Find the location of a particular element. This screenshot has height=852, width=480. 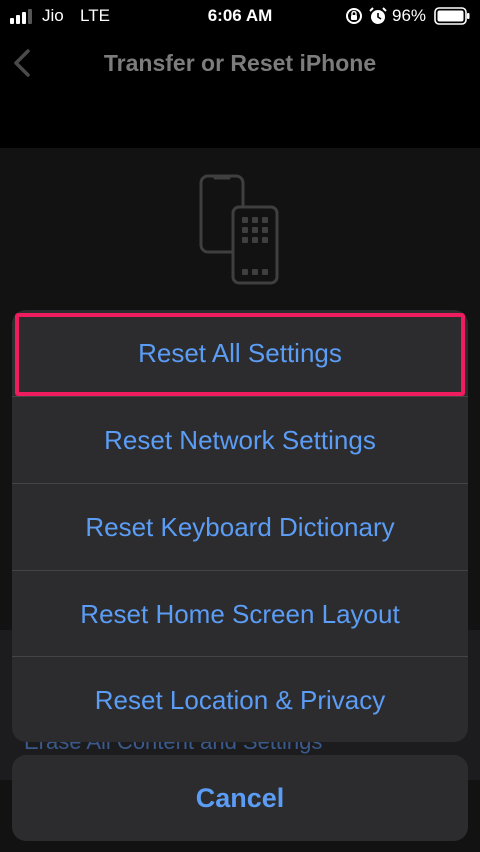

status-bar: Jio LTE 6:06 AM 96% is located at coordinates (240, 16).